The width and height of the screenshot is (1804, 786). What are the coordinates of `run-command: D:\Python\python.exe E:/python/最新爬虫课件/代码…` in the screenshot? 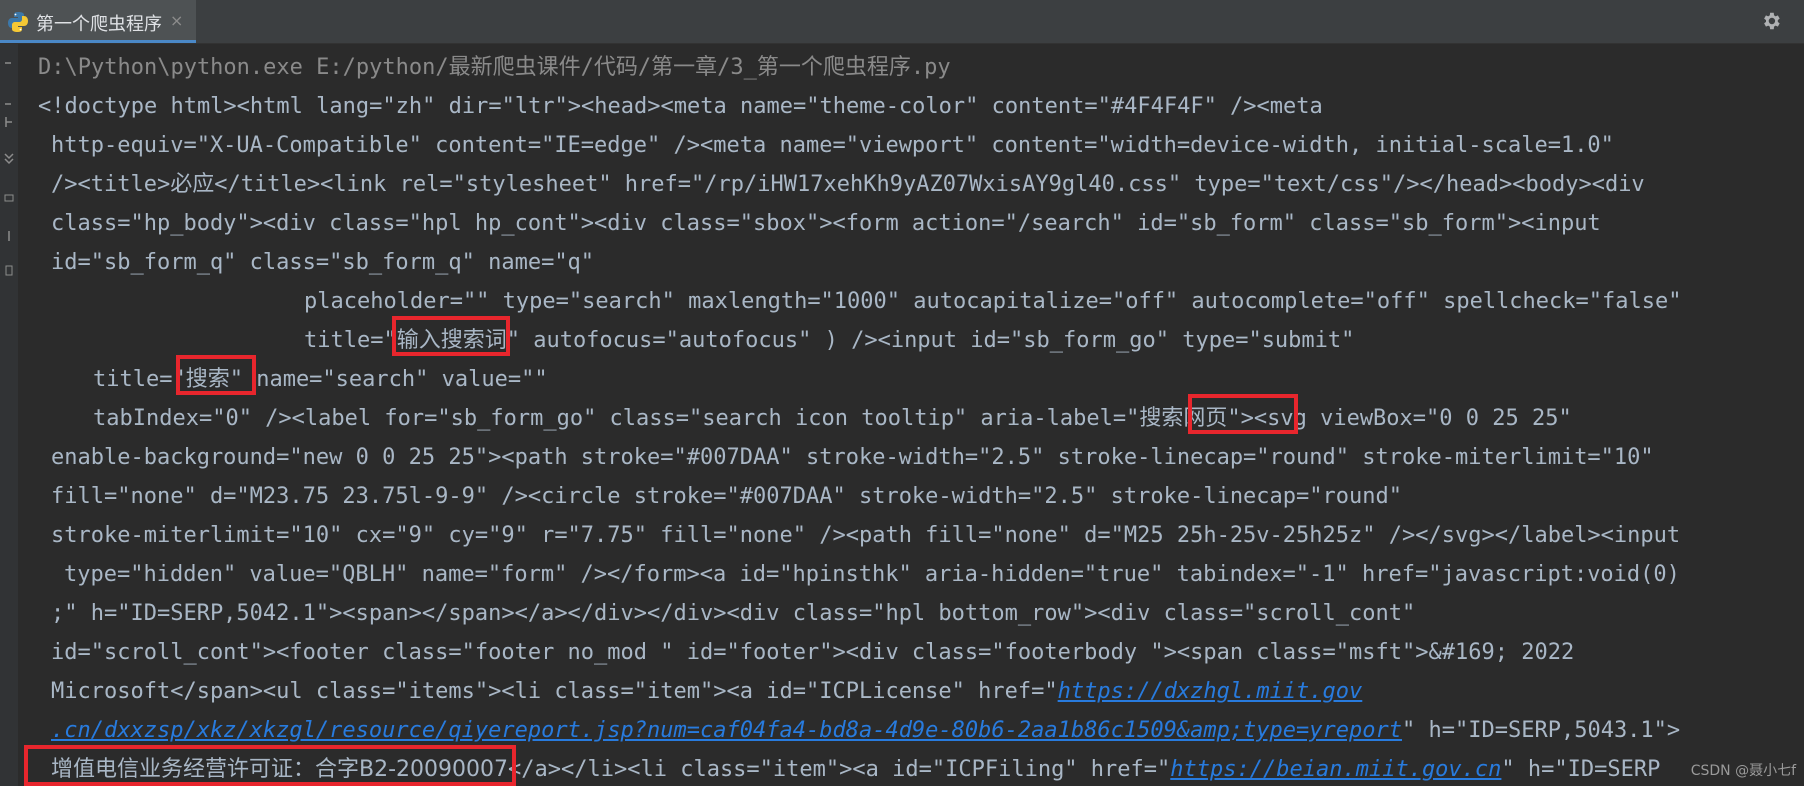 It's located at (494, 67).